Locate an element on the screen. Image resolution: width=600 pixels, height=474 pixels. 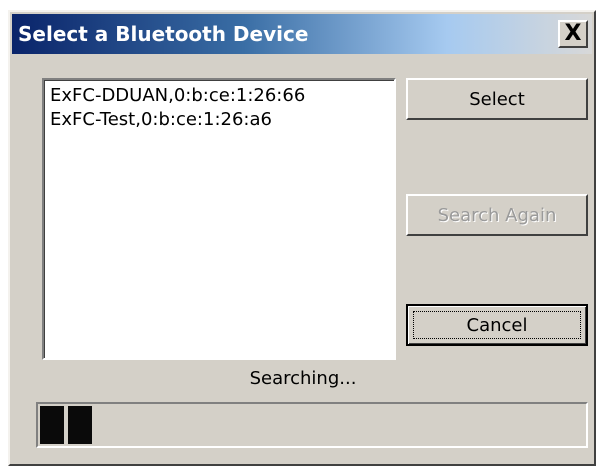
cancel-button: Cancel is located at coordinates (497, 325).